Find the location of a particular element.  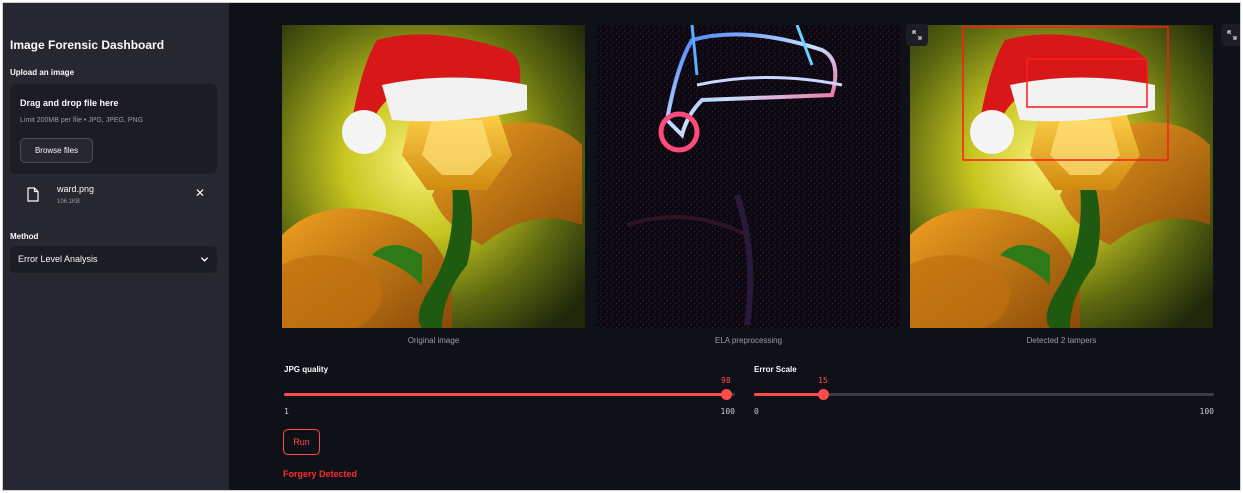

dropzone-limits: Limit 200MB per file • JPG, JPEG, PNG is located at coordinates (82, 120).